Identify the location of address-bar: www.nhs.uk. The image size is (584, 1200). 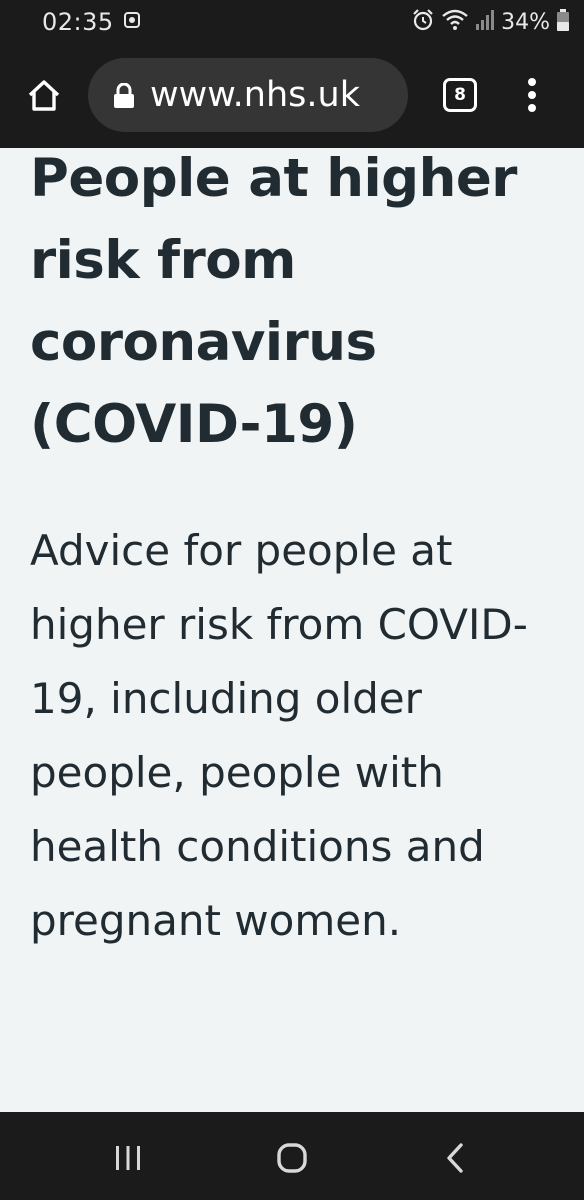
(248, 95).